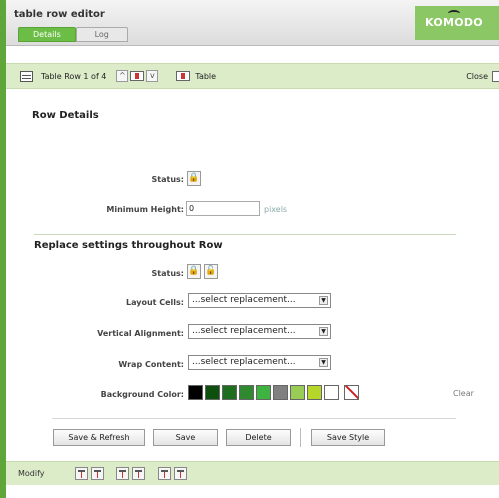 The width and height of the screenshot is (499, 498). Describe the element at coordinates (194, 178) in the screenshot. I see `status-lock-icon: 🔒` at that location.